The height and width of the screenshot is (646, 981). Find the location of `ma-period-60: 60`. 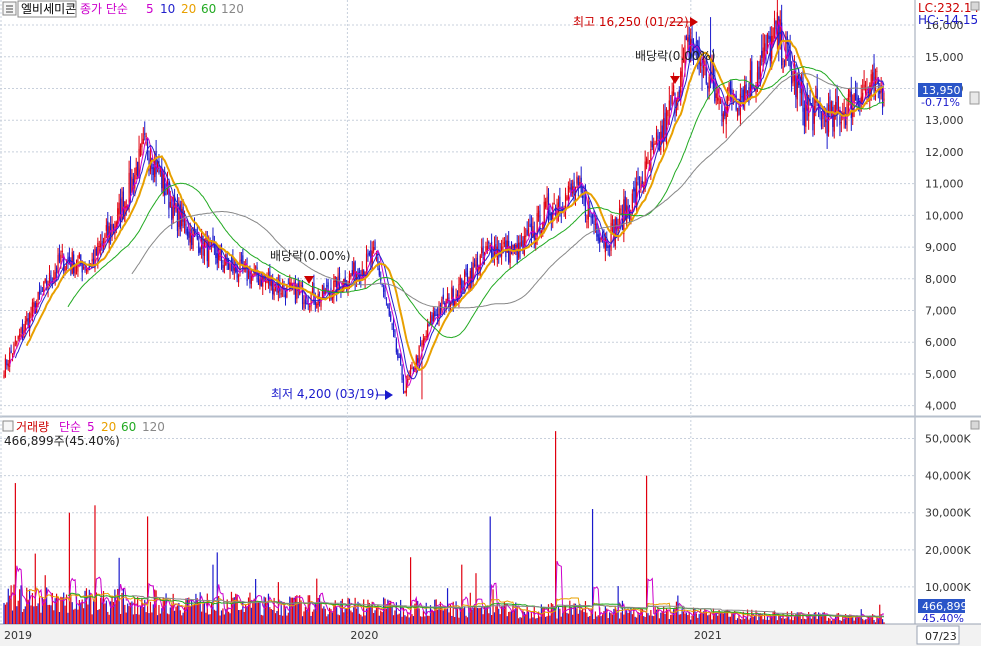

ma-period-60: 60 is located at coordinates (208, 9).